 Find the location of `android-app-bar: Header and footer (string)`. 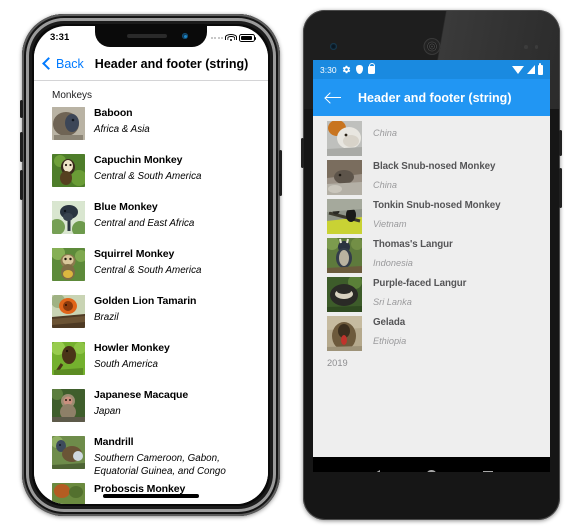

android-app-bar: Header and footer (string) is located at coordinates (431, 97).